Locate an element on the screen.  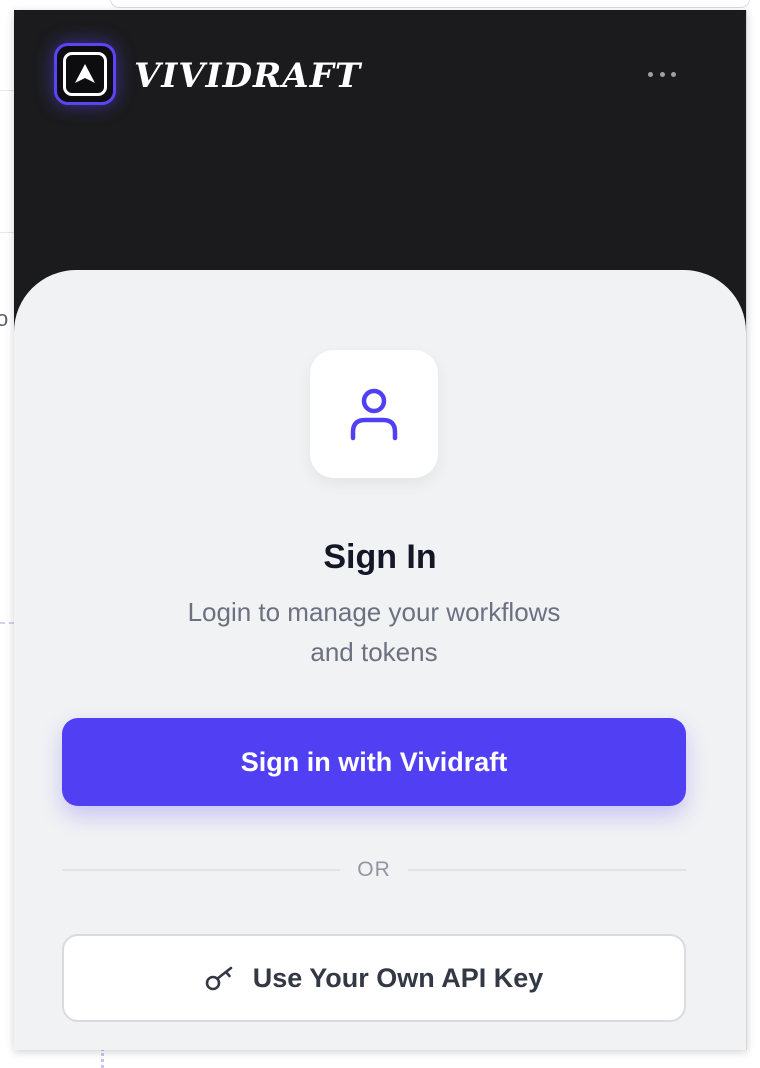
divider-line-left is located at coordinates (201, 870).